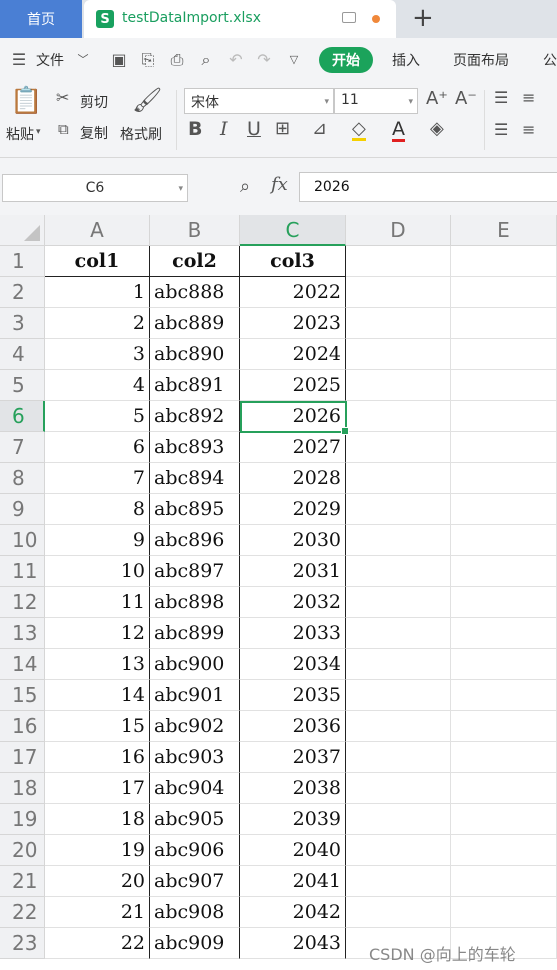  Describe the element at coordinates (195, 323) in the screenshot. I see `table-cell: abc889` at that location.